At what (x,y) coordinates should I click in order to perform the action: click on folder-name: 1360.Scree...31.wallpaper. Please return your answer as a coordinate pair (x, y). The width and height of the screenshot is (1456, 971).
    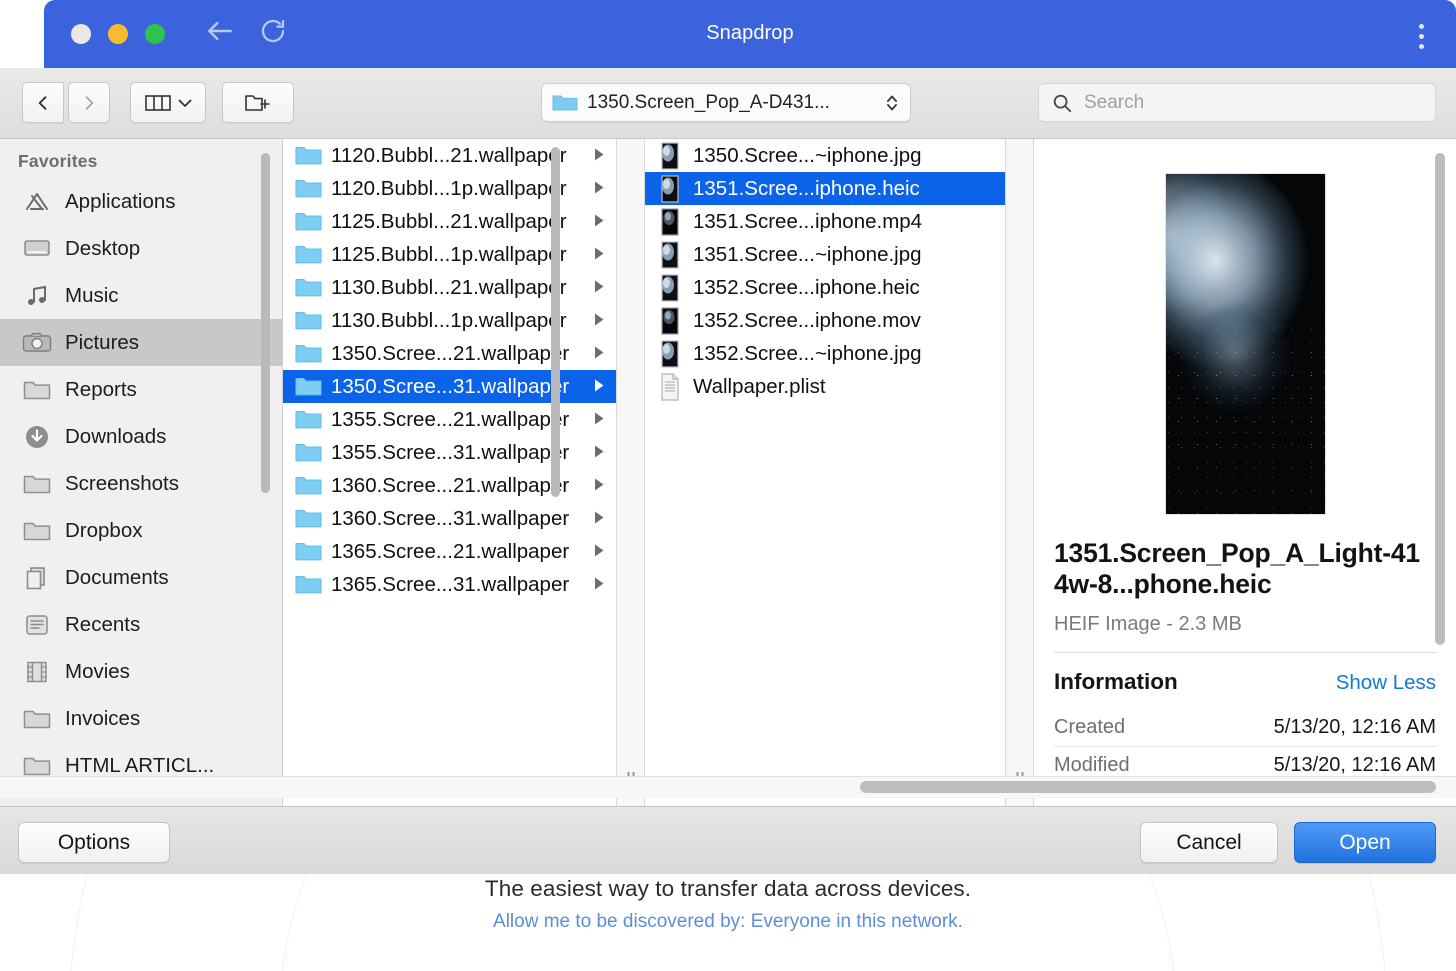
    Looking at the image, I should click on (450, 518).